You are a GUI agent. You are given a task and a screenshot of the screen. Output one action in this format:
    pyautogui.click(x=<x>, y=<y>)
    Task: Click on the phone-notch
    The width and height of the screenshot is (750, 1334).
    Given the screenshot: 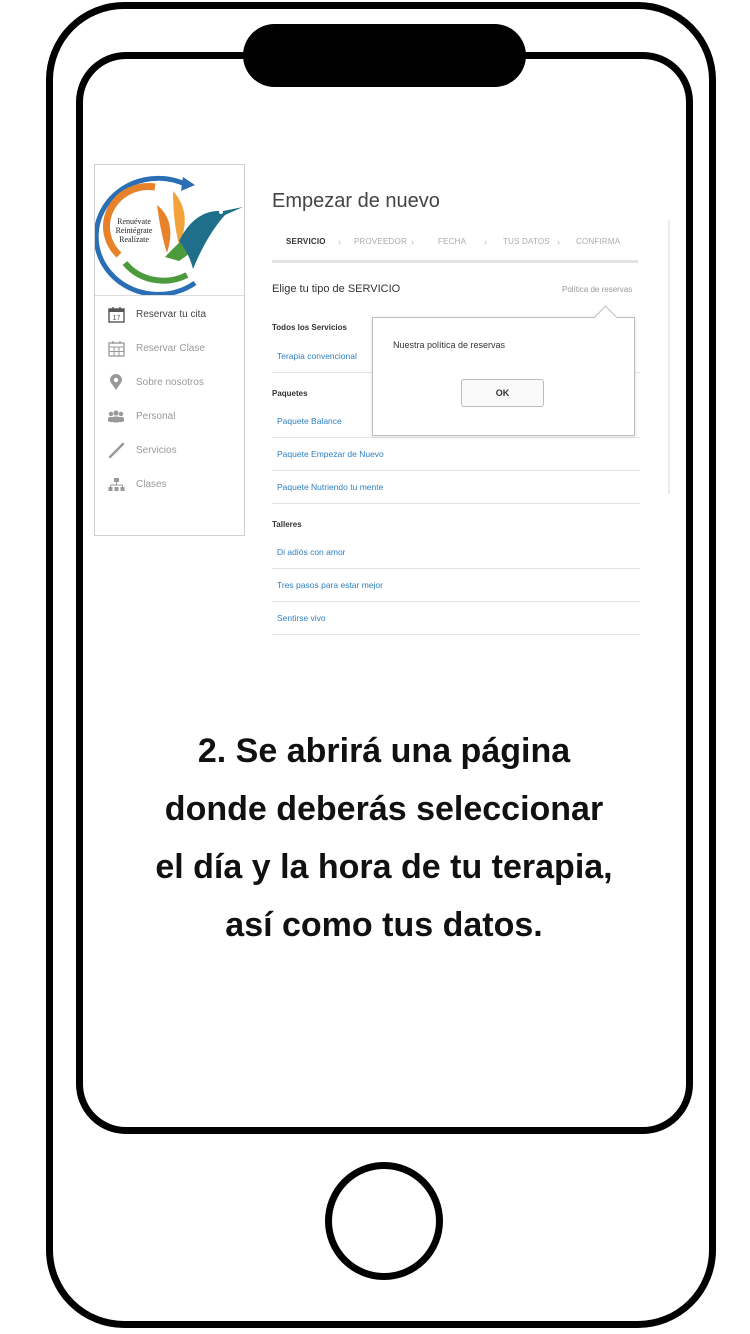 What is the action you would take?
    pyautogui.click(x=384, y=55)
    